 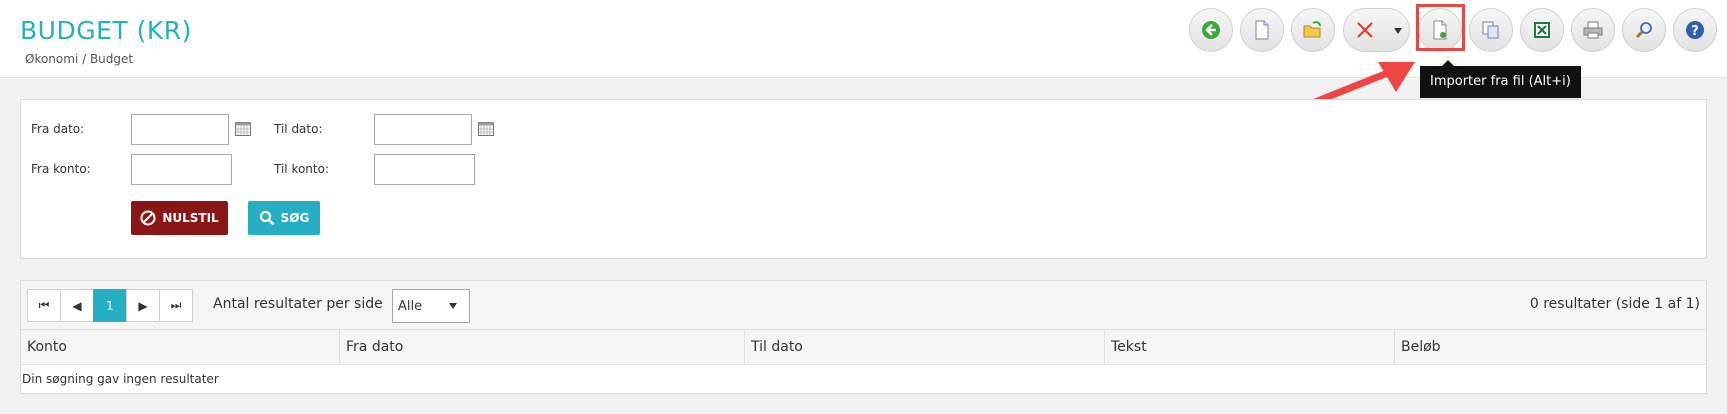 What do you see at coordinates (423, 129) in the screenshot?
I see `to-date-input` at bounding box center [423, 129].